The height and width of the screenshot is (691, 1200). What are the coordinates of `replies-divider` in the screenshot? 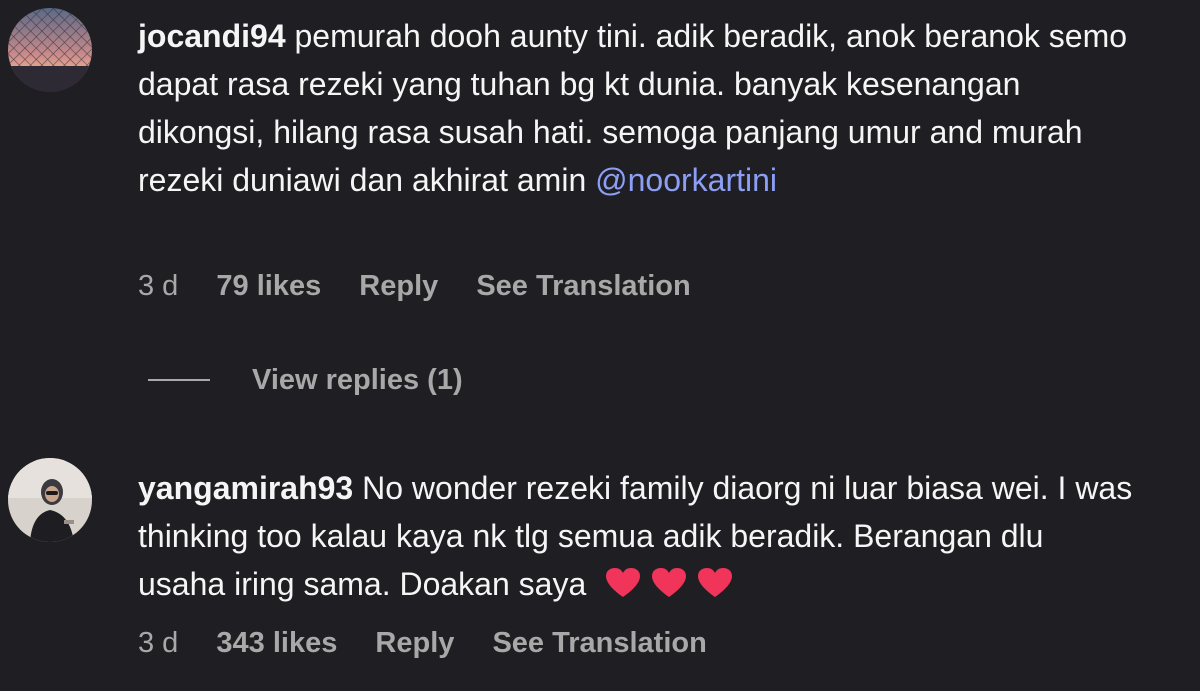 It's located at (179, 380).